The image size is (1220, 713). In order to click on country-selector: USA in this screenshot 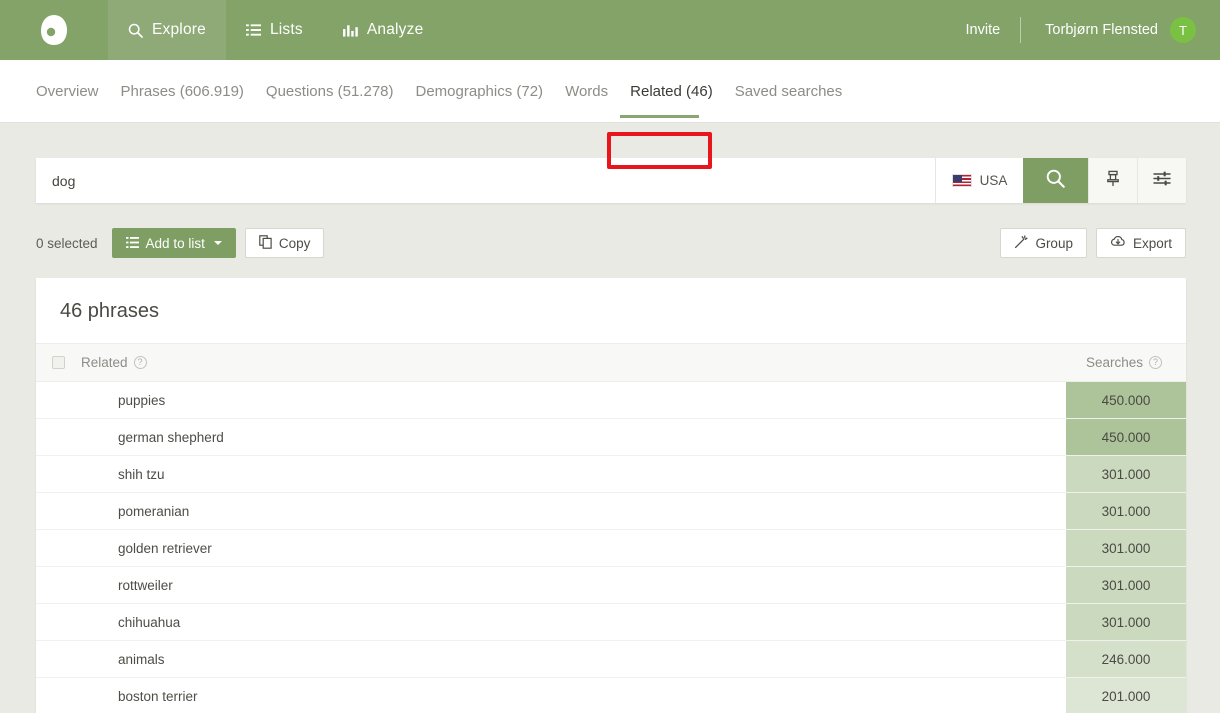, I will do `click(979, 180)`.